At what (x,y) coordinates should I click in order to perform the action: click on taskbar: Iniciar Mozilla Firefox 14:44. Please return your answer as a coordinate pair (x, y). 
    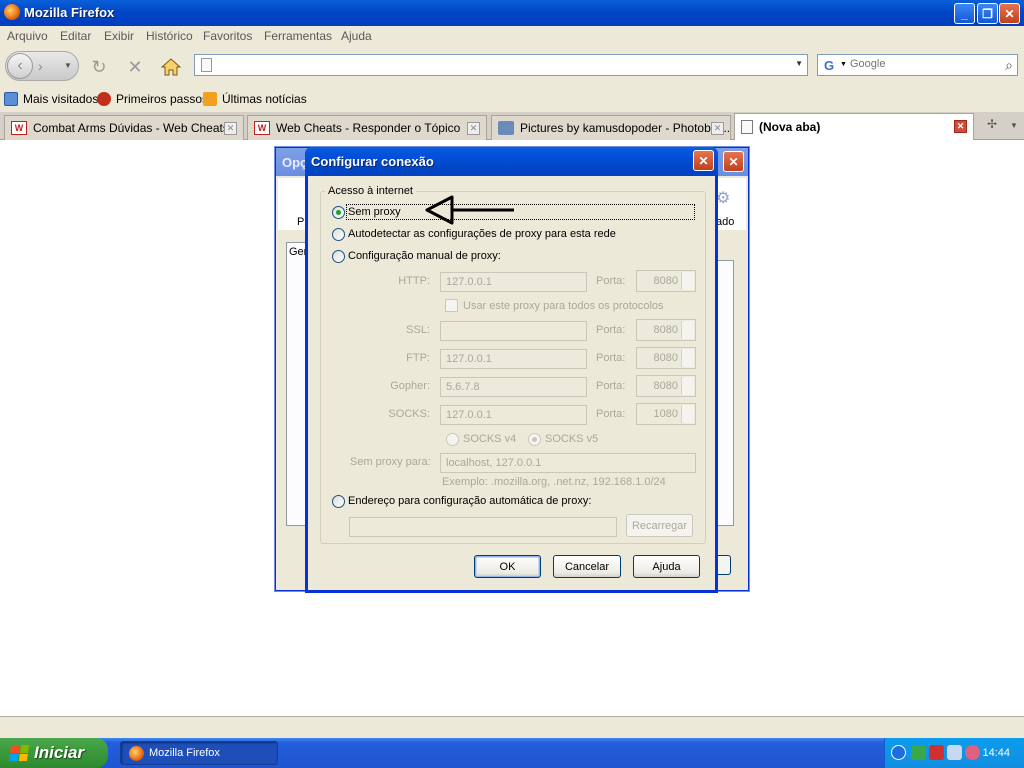
    Looking at the image, I should click on (512, 753).